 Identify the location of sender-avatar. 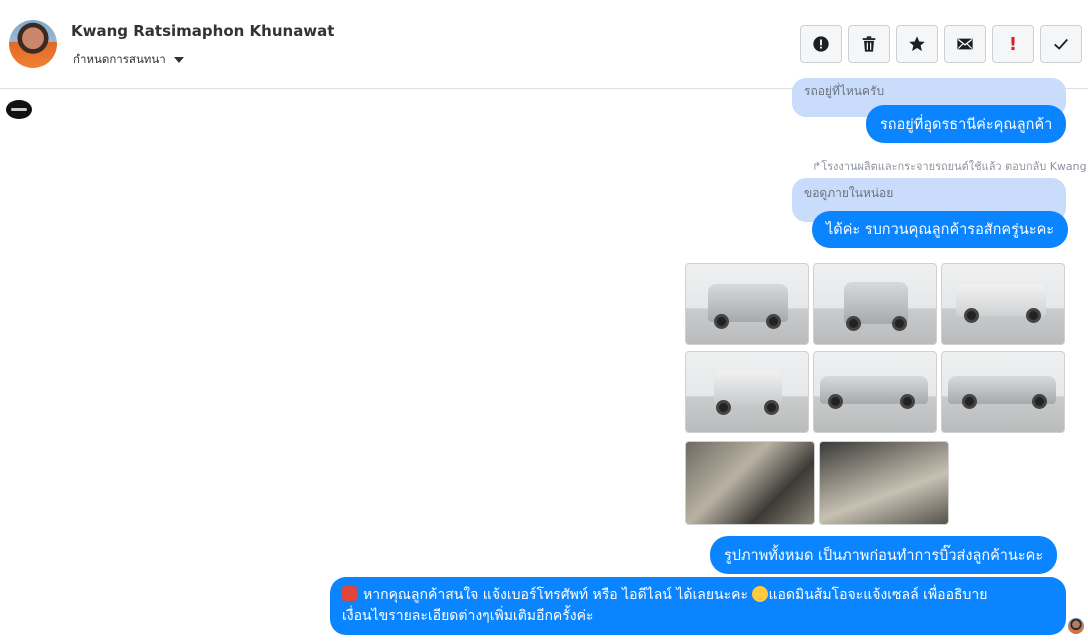
(1076, 626).